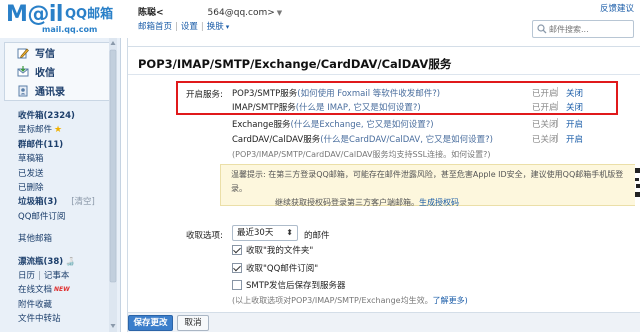  Describe the element at coordinates (60, 305) in the screenshot. I see `folder-attachments: 附件收藏` at that location.